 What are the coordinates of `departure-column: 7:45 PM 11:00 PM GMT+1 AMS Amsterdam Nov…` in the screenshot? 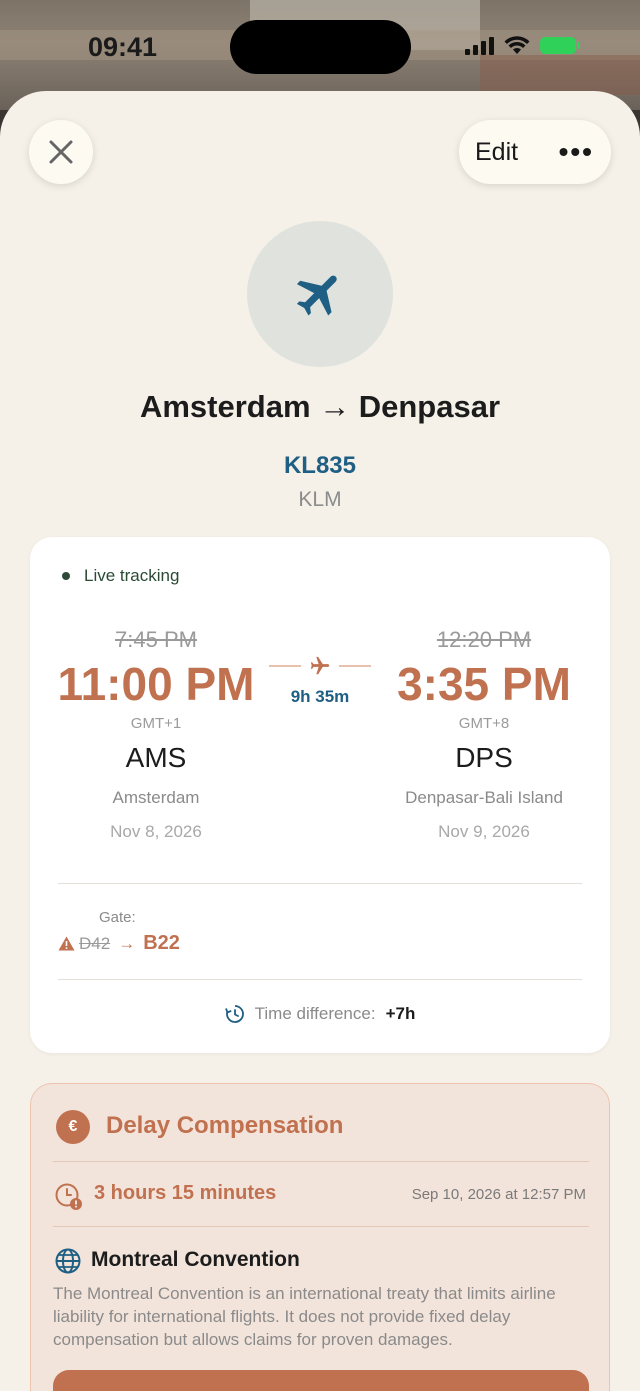 It's located at (156, 734).